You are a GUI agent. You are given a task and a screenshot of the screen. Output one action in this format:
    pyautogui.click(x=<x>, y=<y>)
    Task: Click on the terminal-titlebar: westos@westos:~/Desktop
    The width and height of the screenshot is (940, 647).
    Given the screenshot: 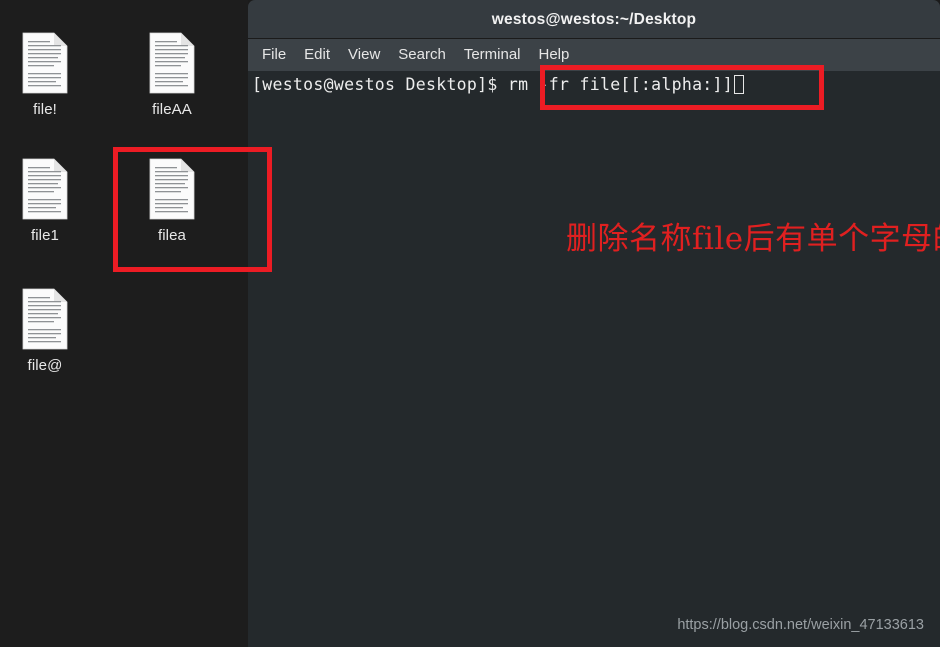 What is the action you would take?
    pyautogui.click(x=594, y=19)
    